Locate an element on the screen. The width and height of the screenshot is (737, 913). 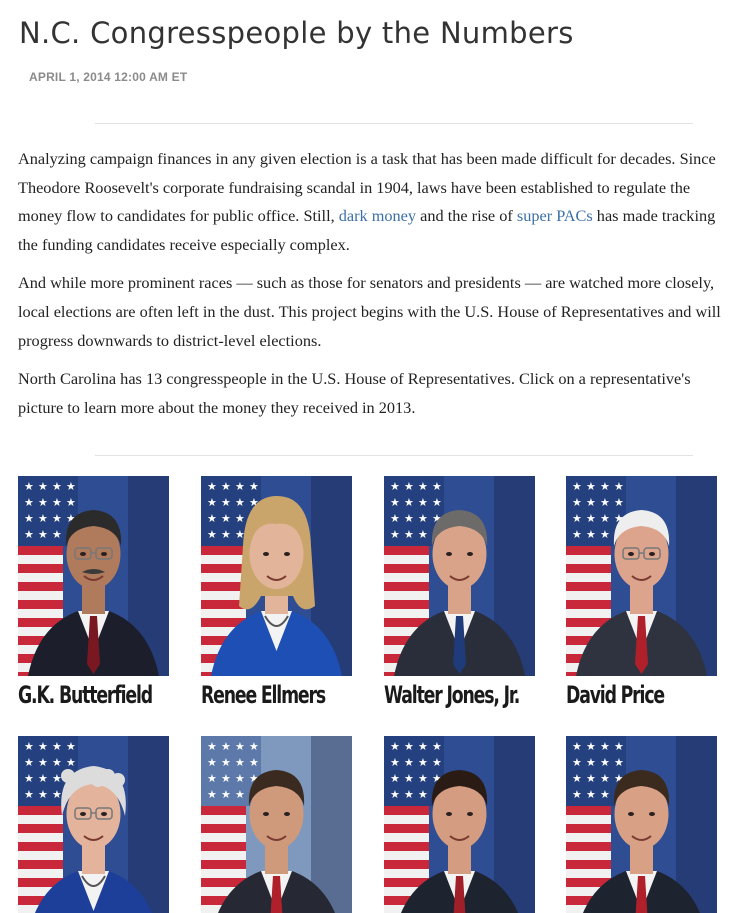
paragraph-intro-text-middle: and the rise of is located at coordinates (466, 216).